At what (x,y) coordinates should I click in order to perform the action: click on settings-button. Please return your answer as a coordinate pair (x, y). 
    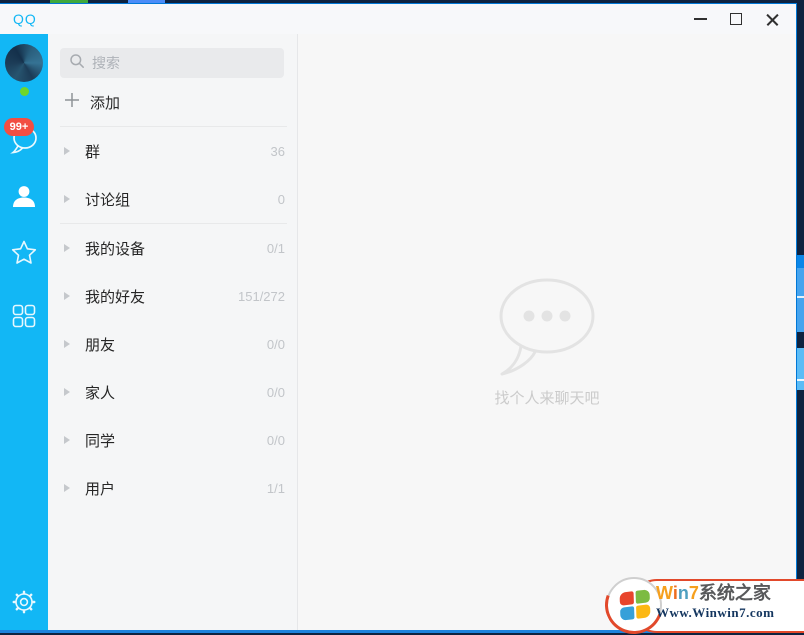
    Looking at the image, I should click on (24, 604).